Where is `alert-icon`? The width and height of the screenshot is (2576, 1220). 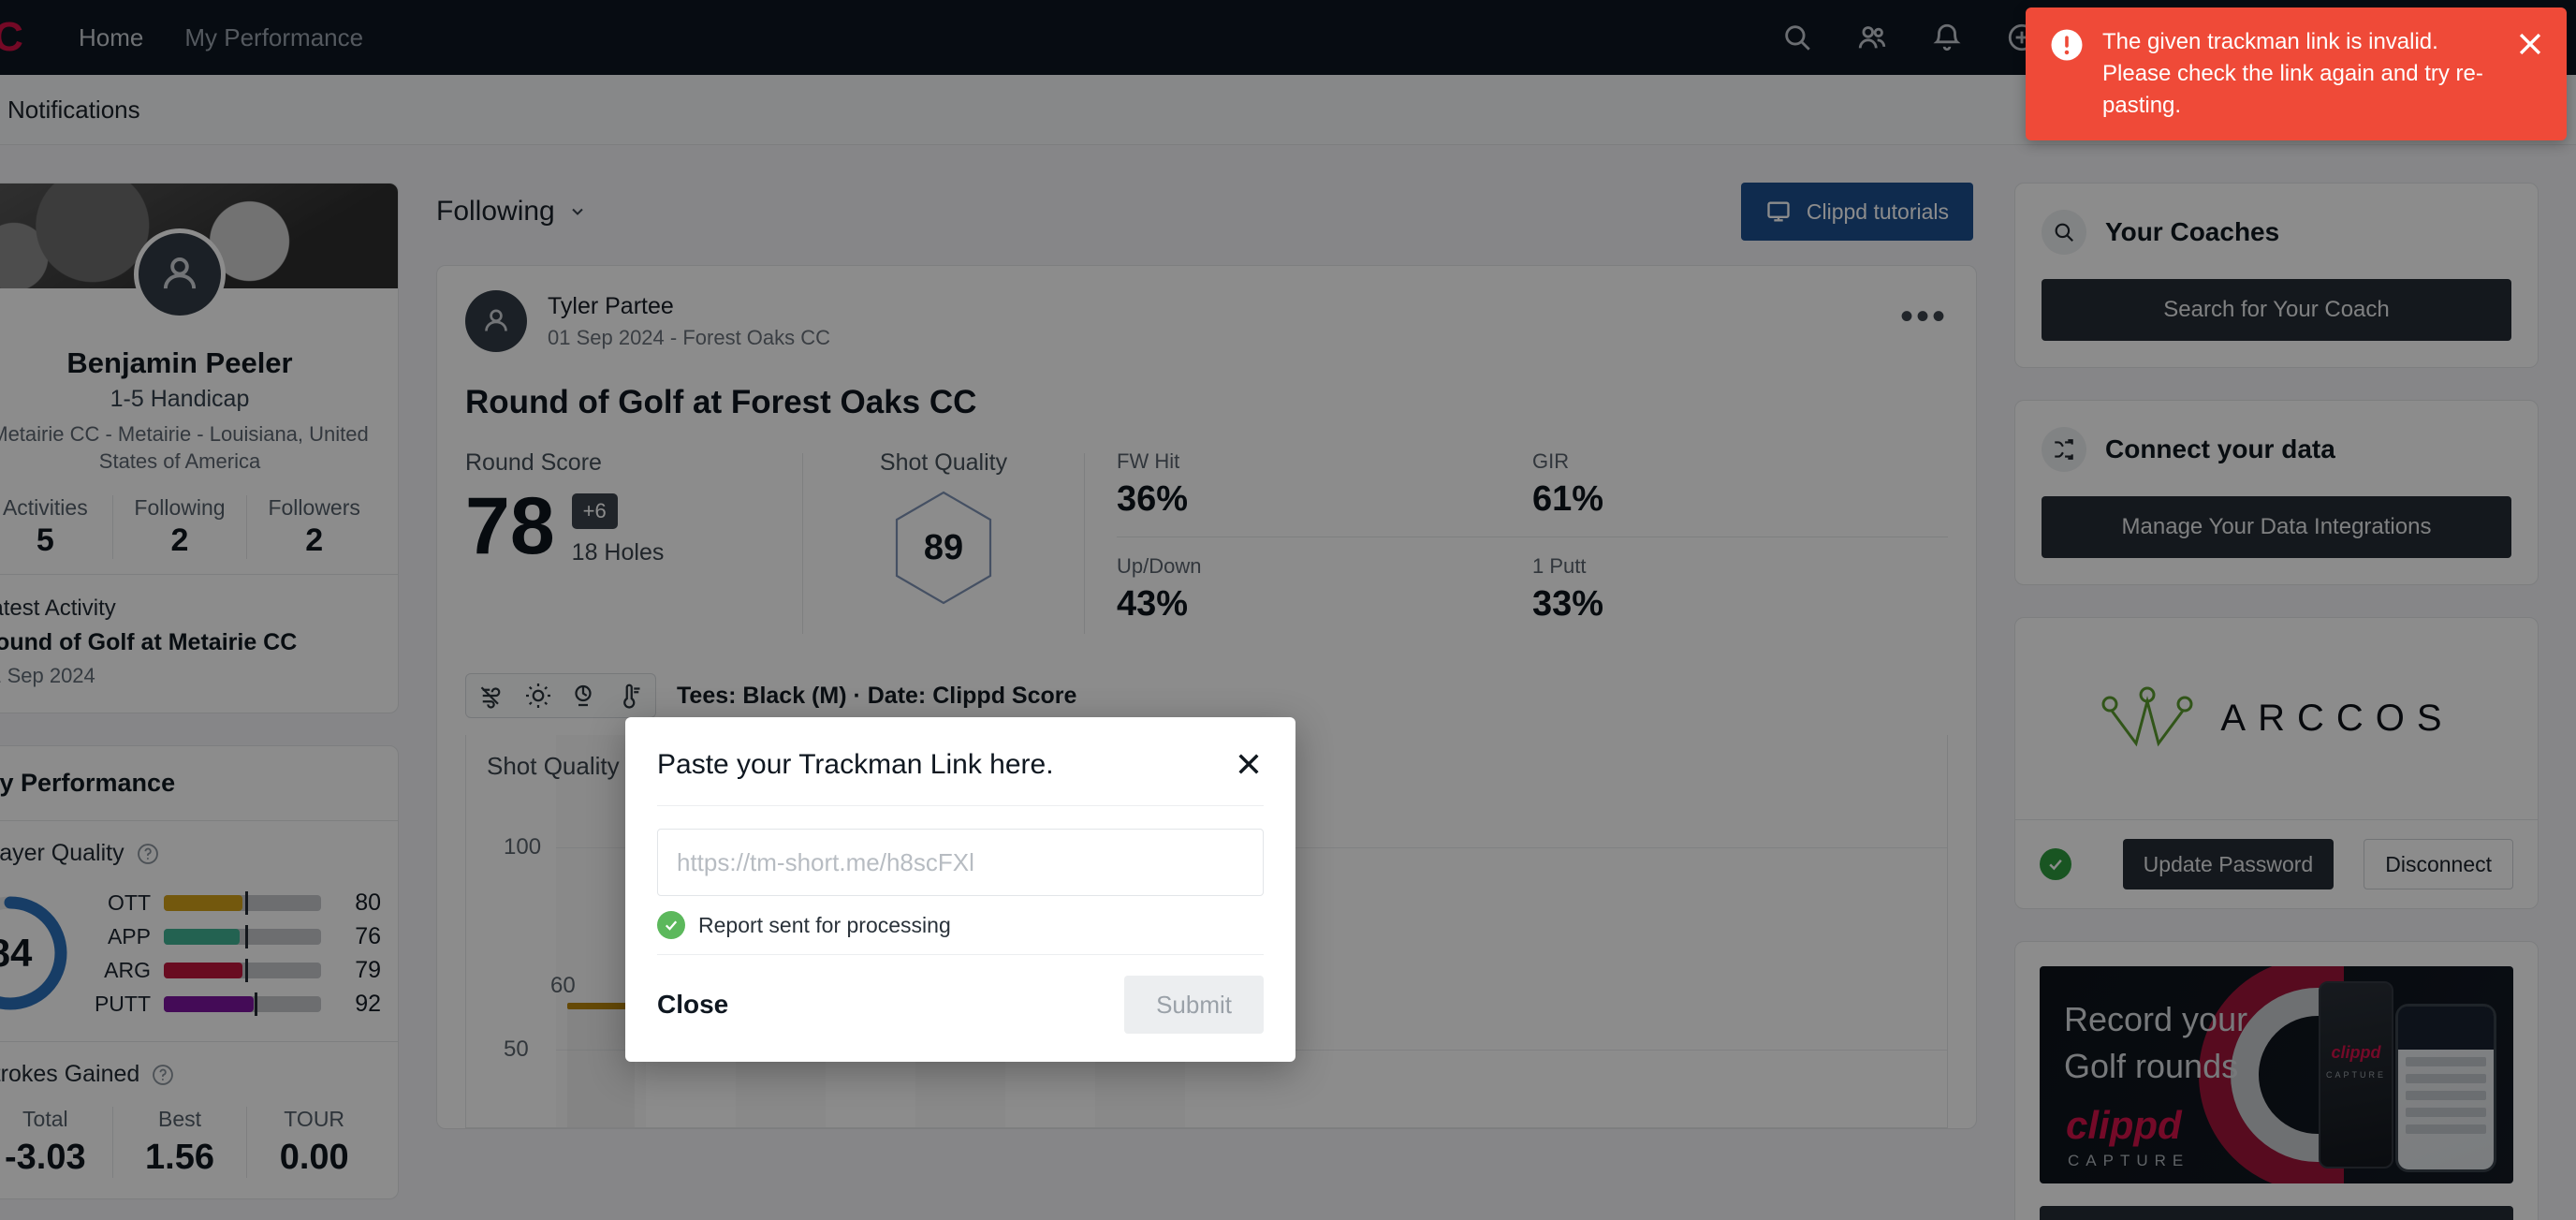
alert-icon is located at coordinates (2067, 45).